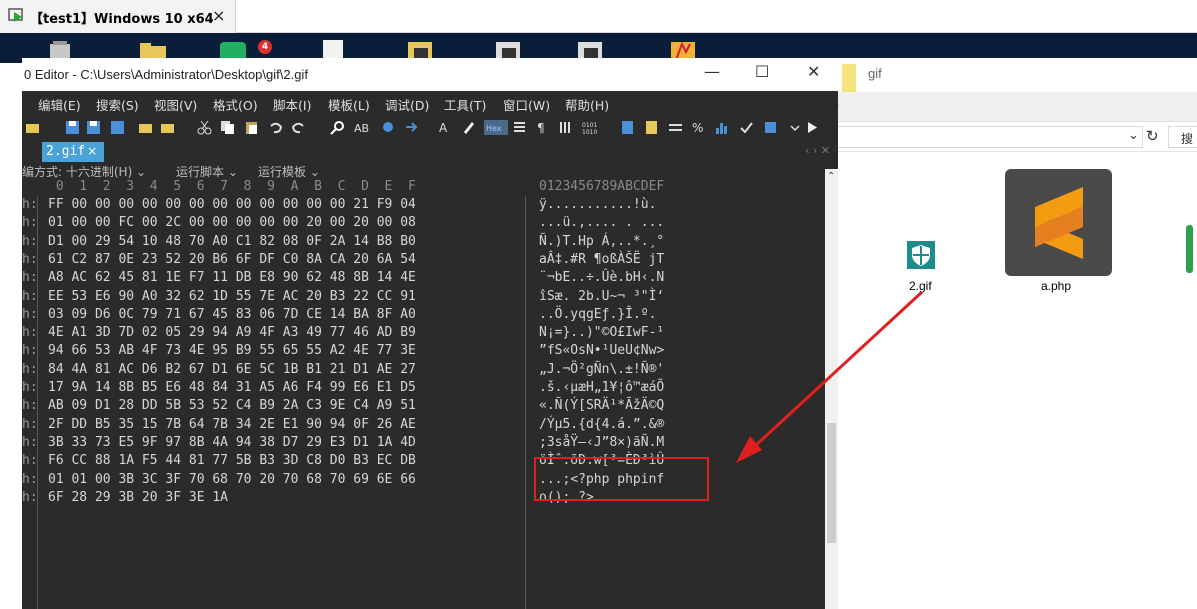 The height and width of the screenshot is (609, 1197). What do you see at coordinates (407, 104) in the screenshot?
I see `menu-debug: 调试(D)` at bounding box center [407, 104].